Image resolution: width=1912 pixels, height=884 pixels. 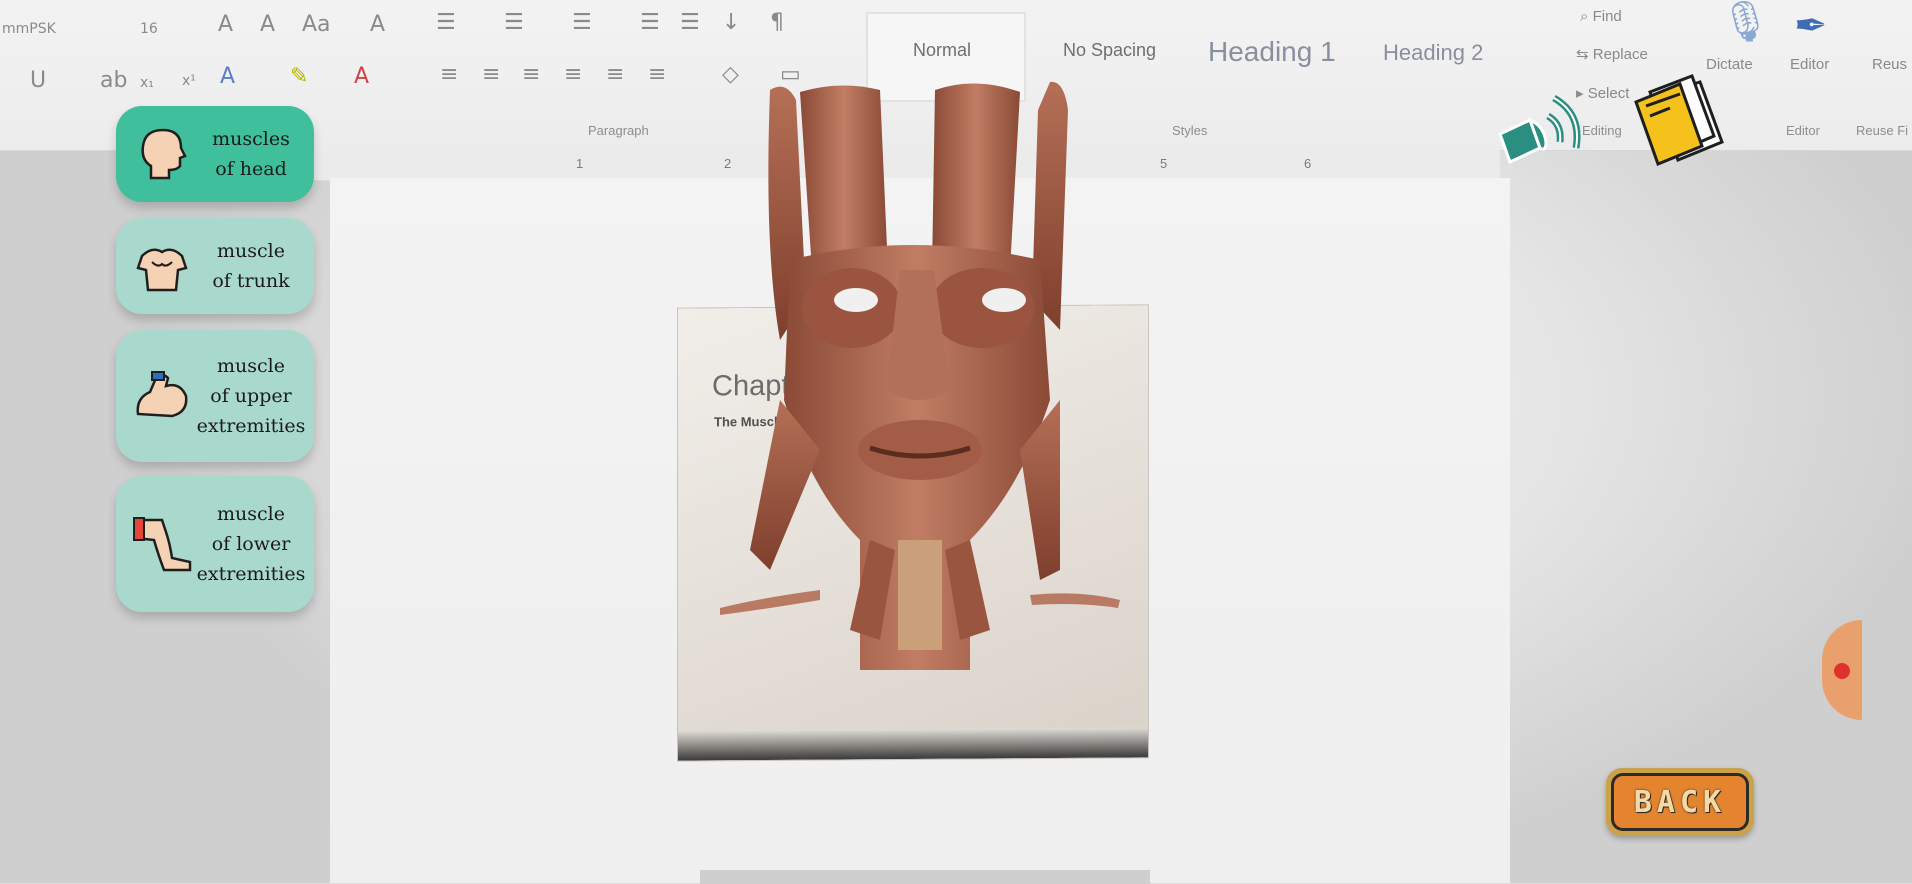 What do you see at coordinates (254, 154) in the screenshot?
I see `menu-label: muscles of head` at bounding box center [254, 154].